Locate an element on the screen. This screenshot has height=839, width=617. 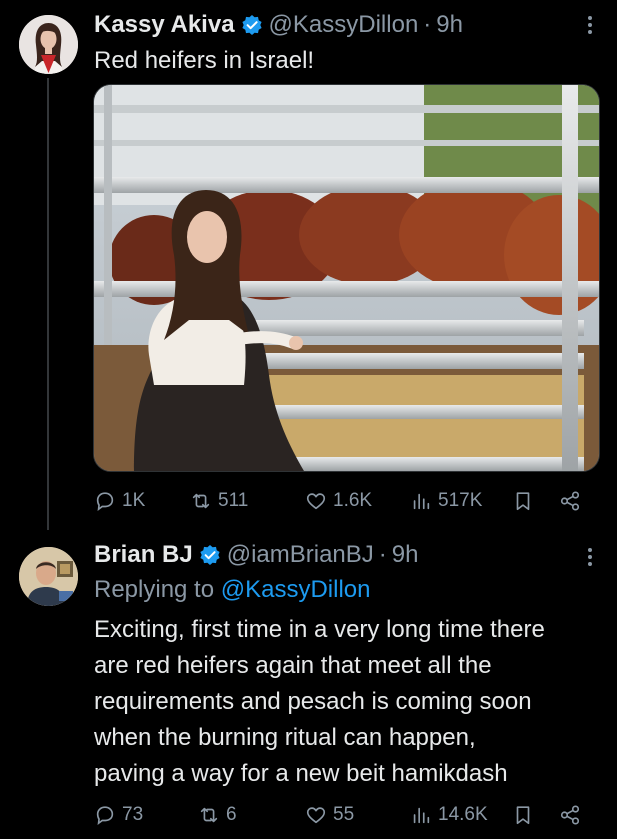
like-count: 1.6K is located at coordinates (353, 500).